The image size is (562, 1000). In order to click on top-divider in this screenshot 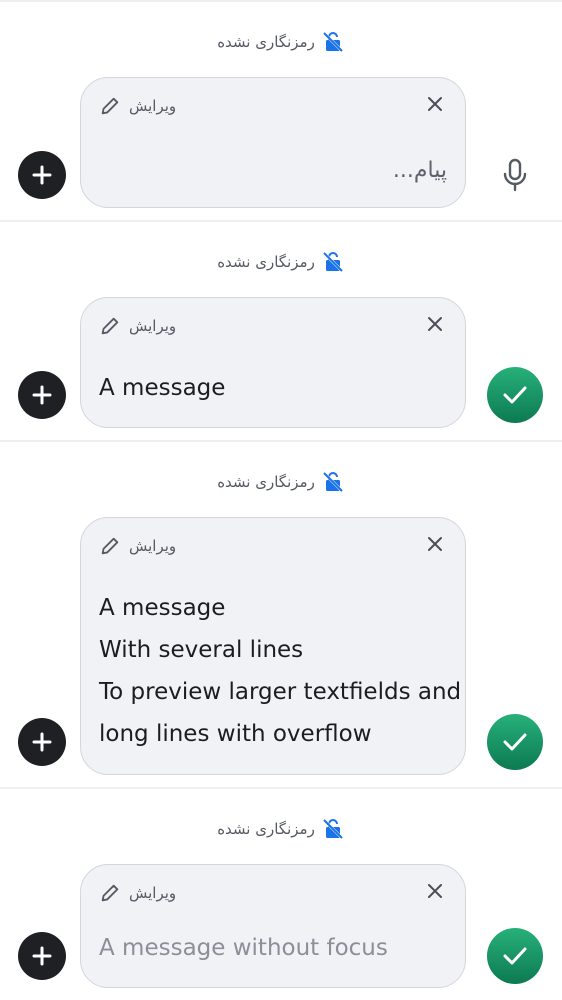, I will do `click(281, 1)`.